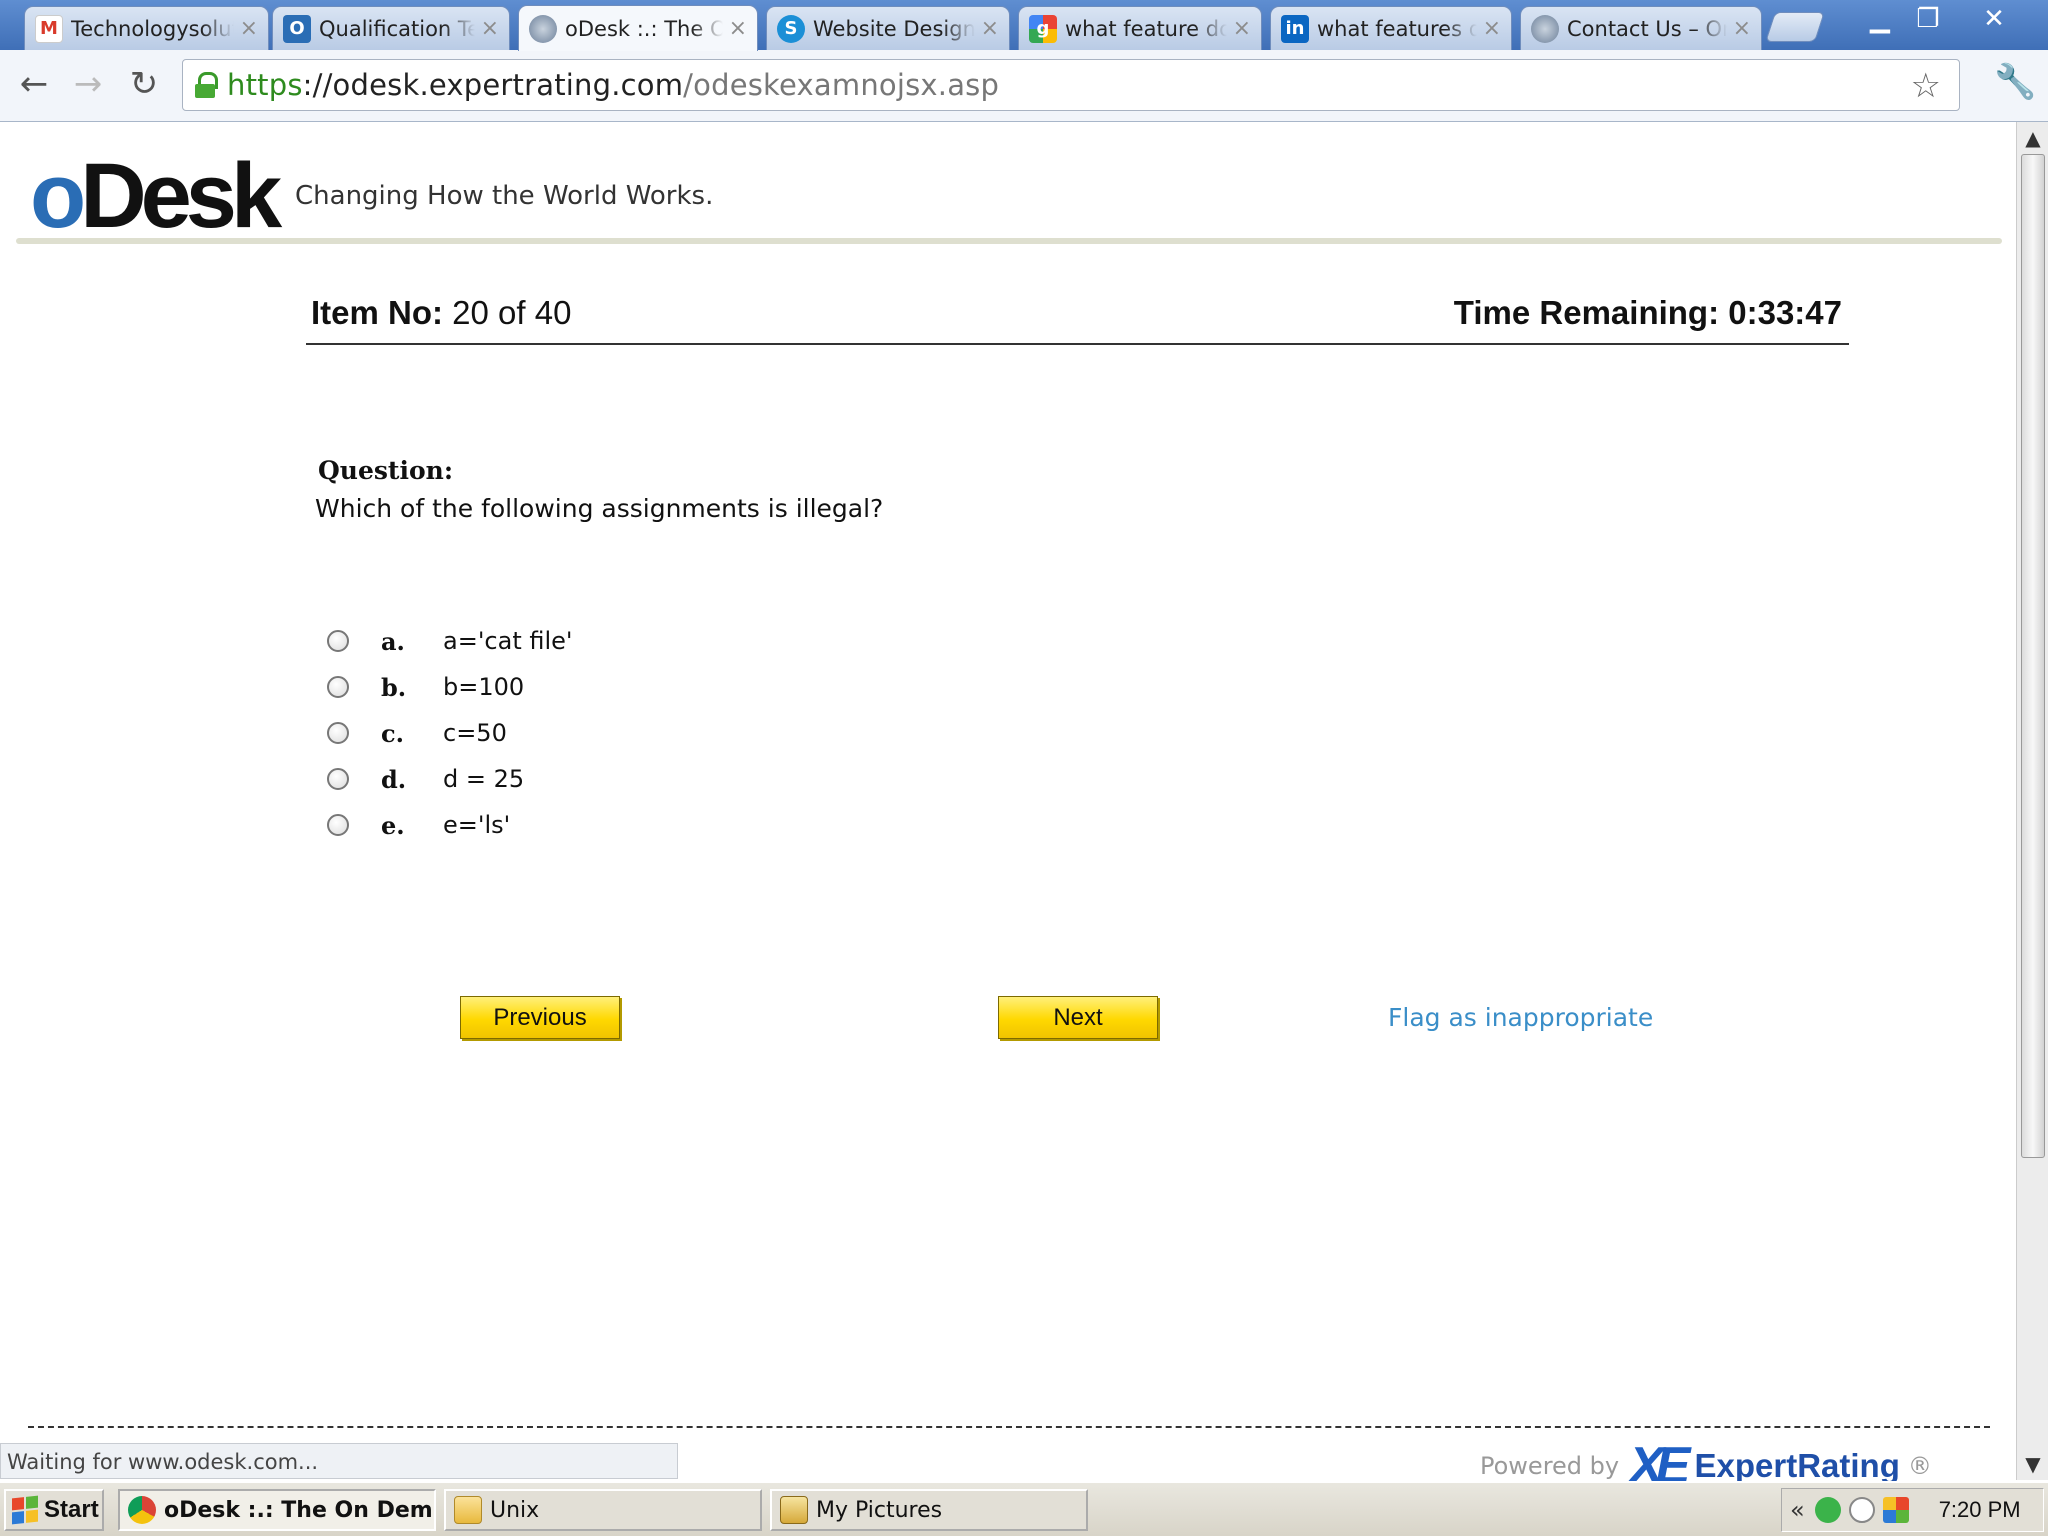 This screenshot has width=2048, height=1536. Describe the element at coordinates (1880, 19) in the screenshot. I see `minimize-icon: ▁` at that location.